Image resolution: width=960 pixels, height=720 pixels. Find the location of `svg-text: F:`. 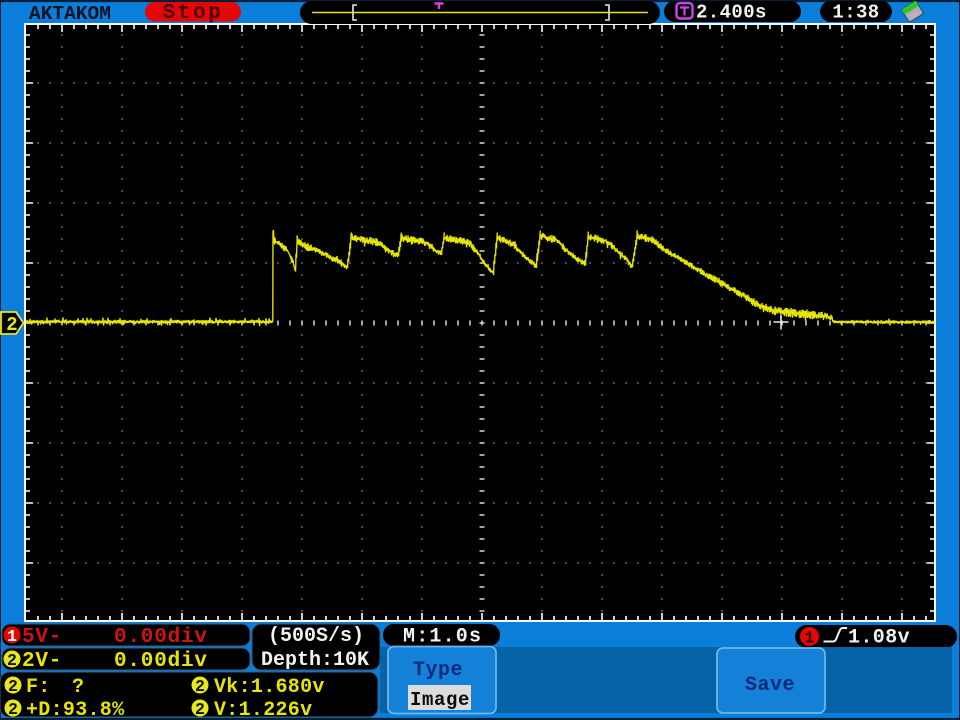

svg-text: F: is located at coordinates (38, 687).